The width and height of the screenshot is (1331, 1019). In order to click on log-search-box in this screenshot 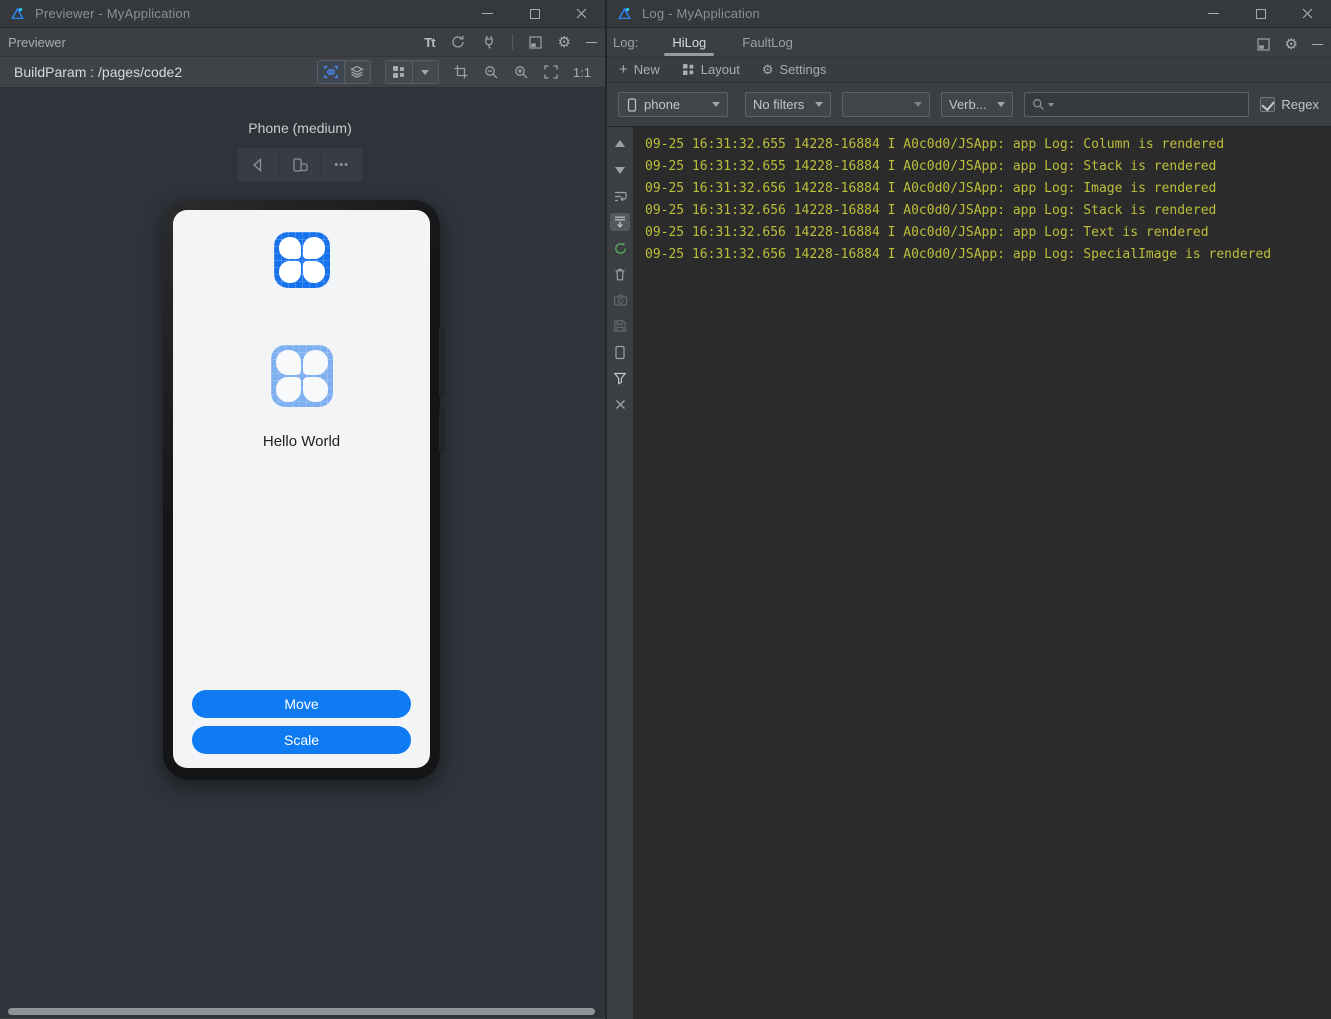, I will do `click(1137, 104)`.